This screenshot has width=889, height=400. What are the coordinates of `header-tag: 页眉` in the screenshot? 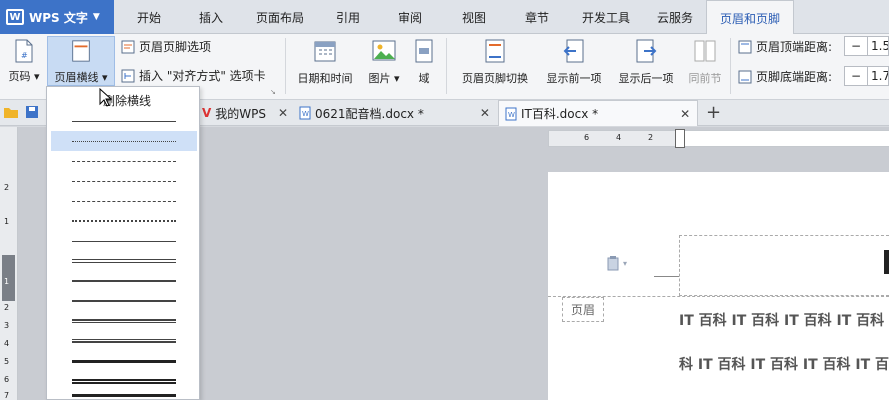 It's located at (583, 309).